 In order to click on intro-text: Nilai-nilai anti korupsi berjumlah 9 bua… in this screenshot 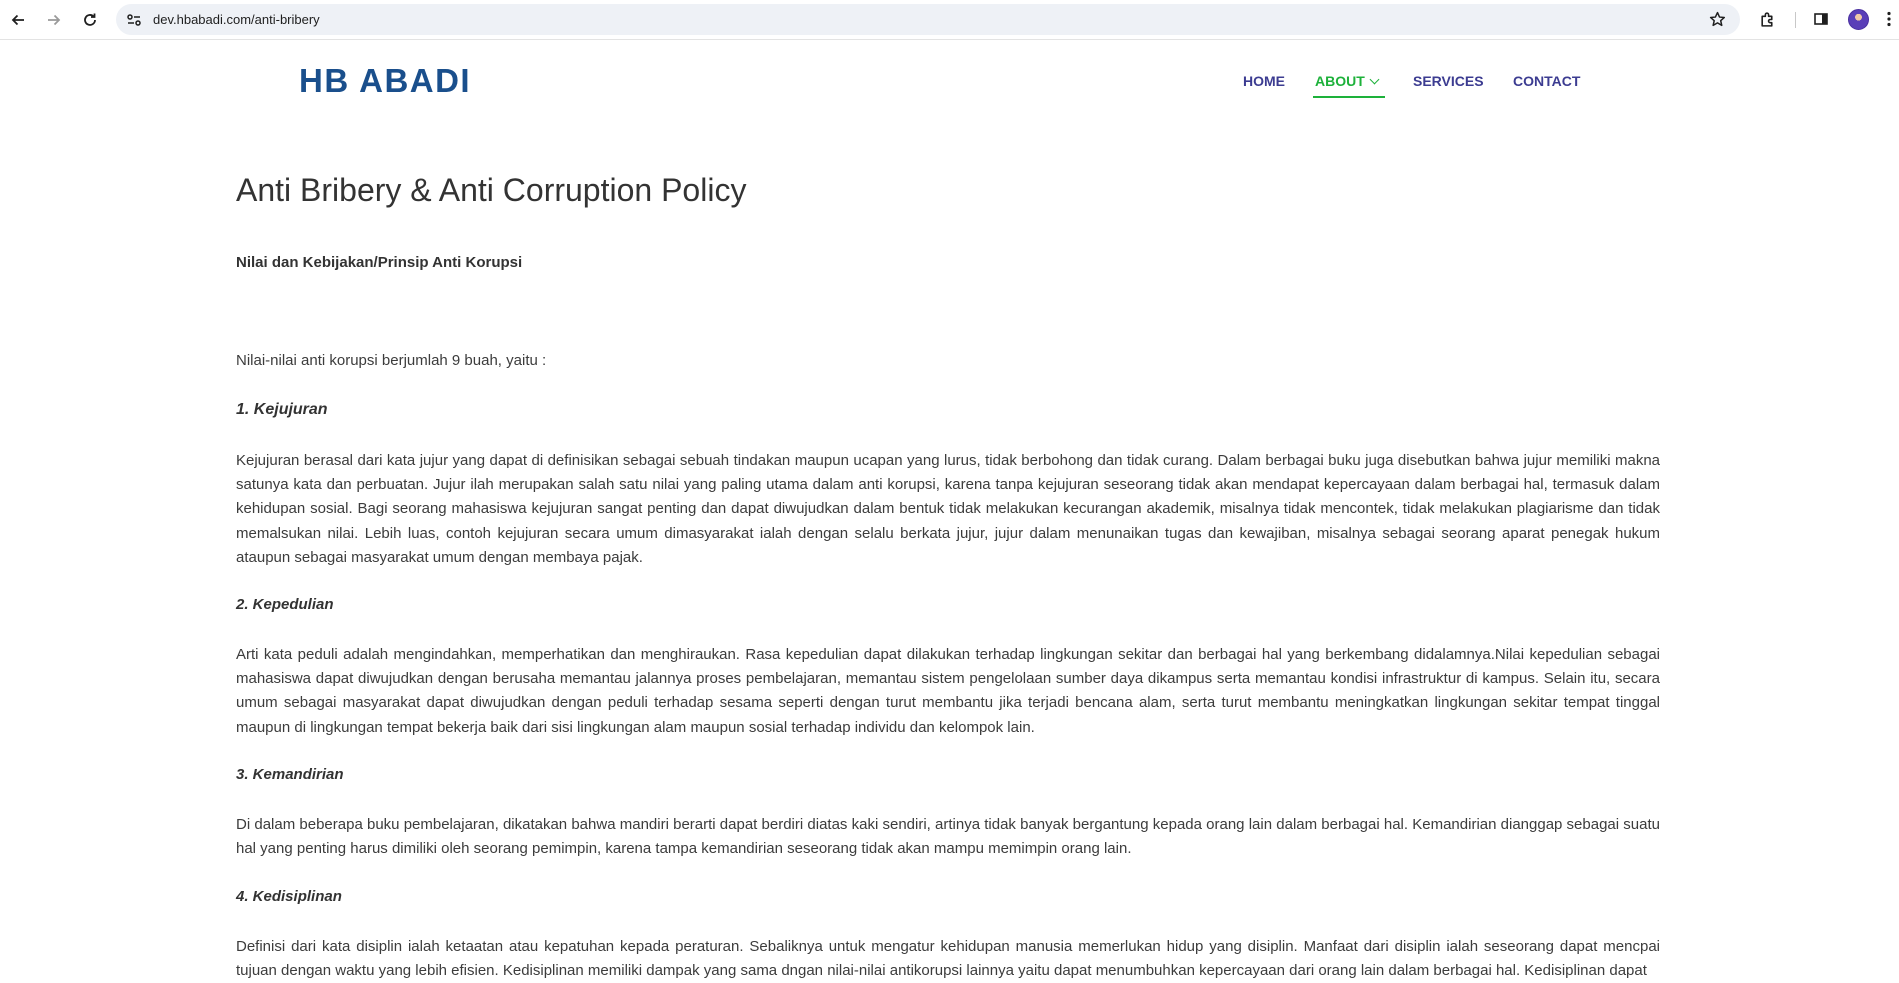, I will do `click(391, 360)`.